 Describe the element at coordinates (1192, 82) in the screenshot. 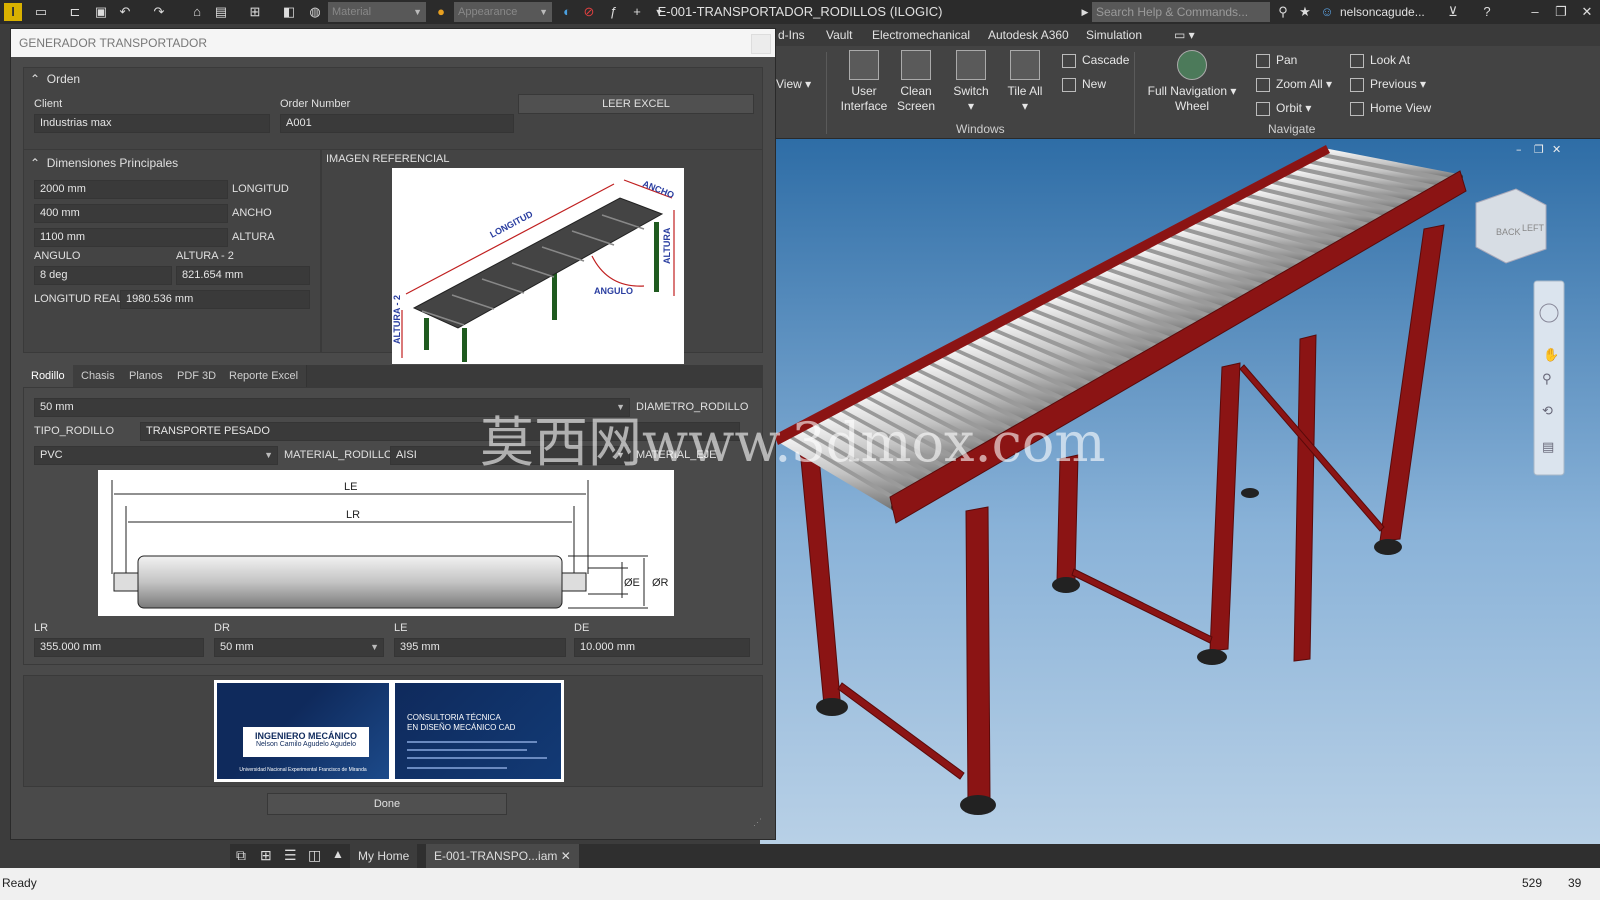

I see `full-navigation-wheel-button: Full Navigation ▾ Wheel` at that location.